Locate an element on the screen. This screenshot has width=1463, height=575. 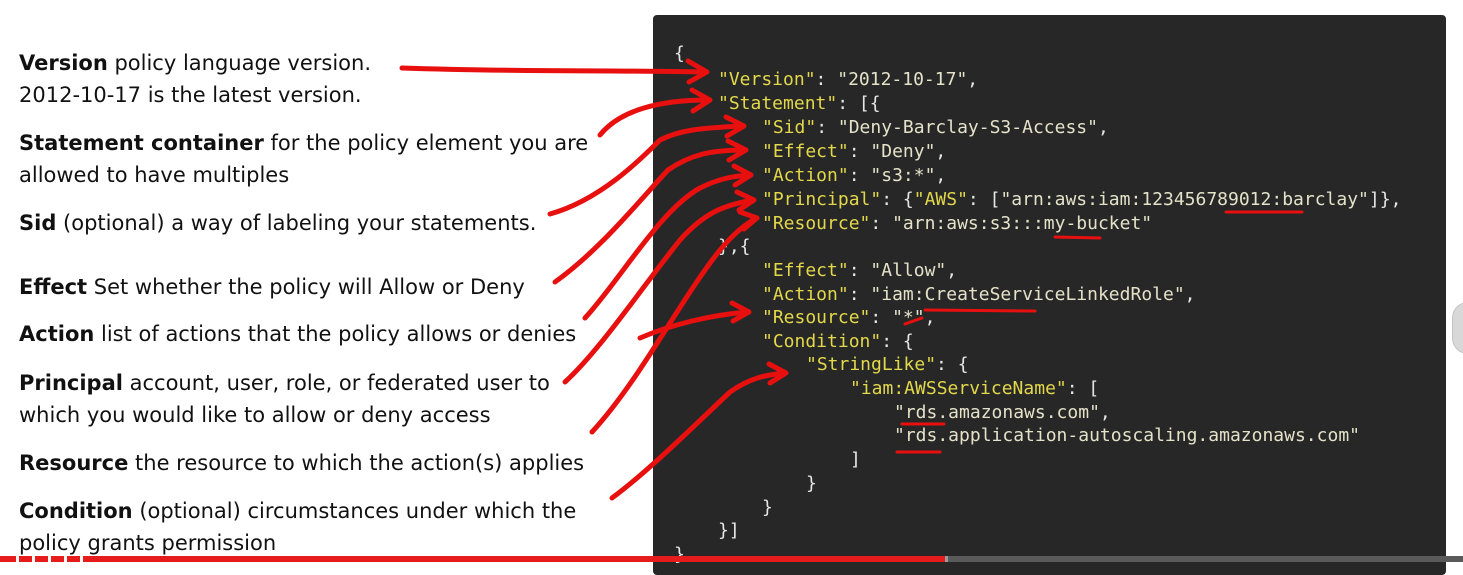
json-key-resource: "Resource" is located at coordinates (816, 223).